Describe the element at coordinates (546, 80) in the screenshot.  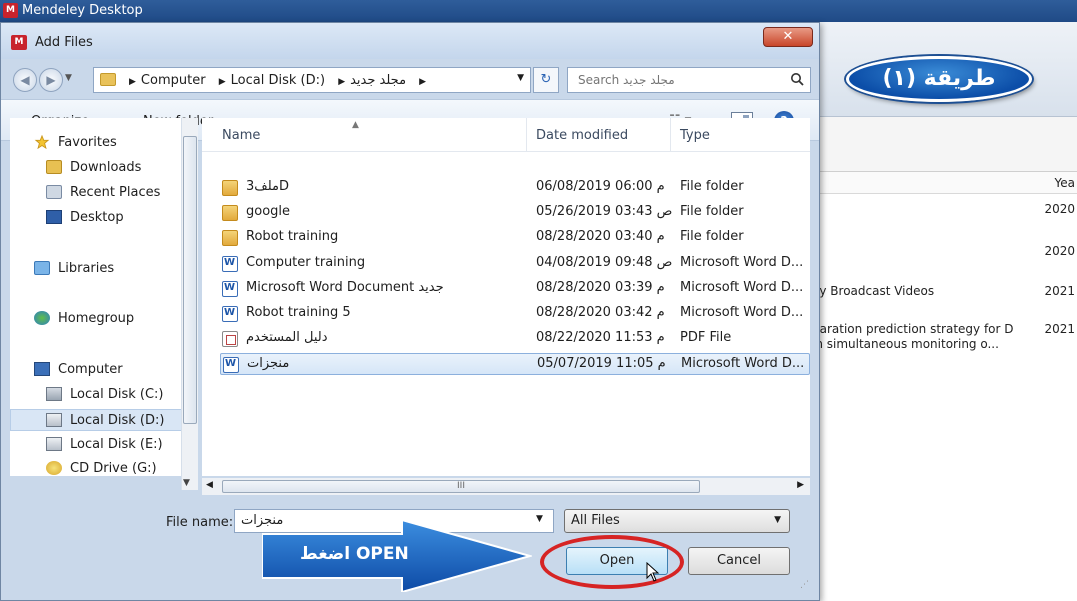
I see `refresh-button: ↻` at that location.